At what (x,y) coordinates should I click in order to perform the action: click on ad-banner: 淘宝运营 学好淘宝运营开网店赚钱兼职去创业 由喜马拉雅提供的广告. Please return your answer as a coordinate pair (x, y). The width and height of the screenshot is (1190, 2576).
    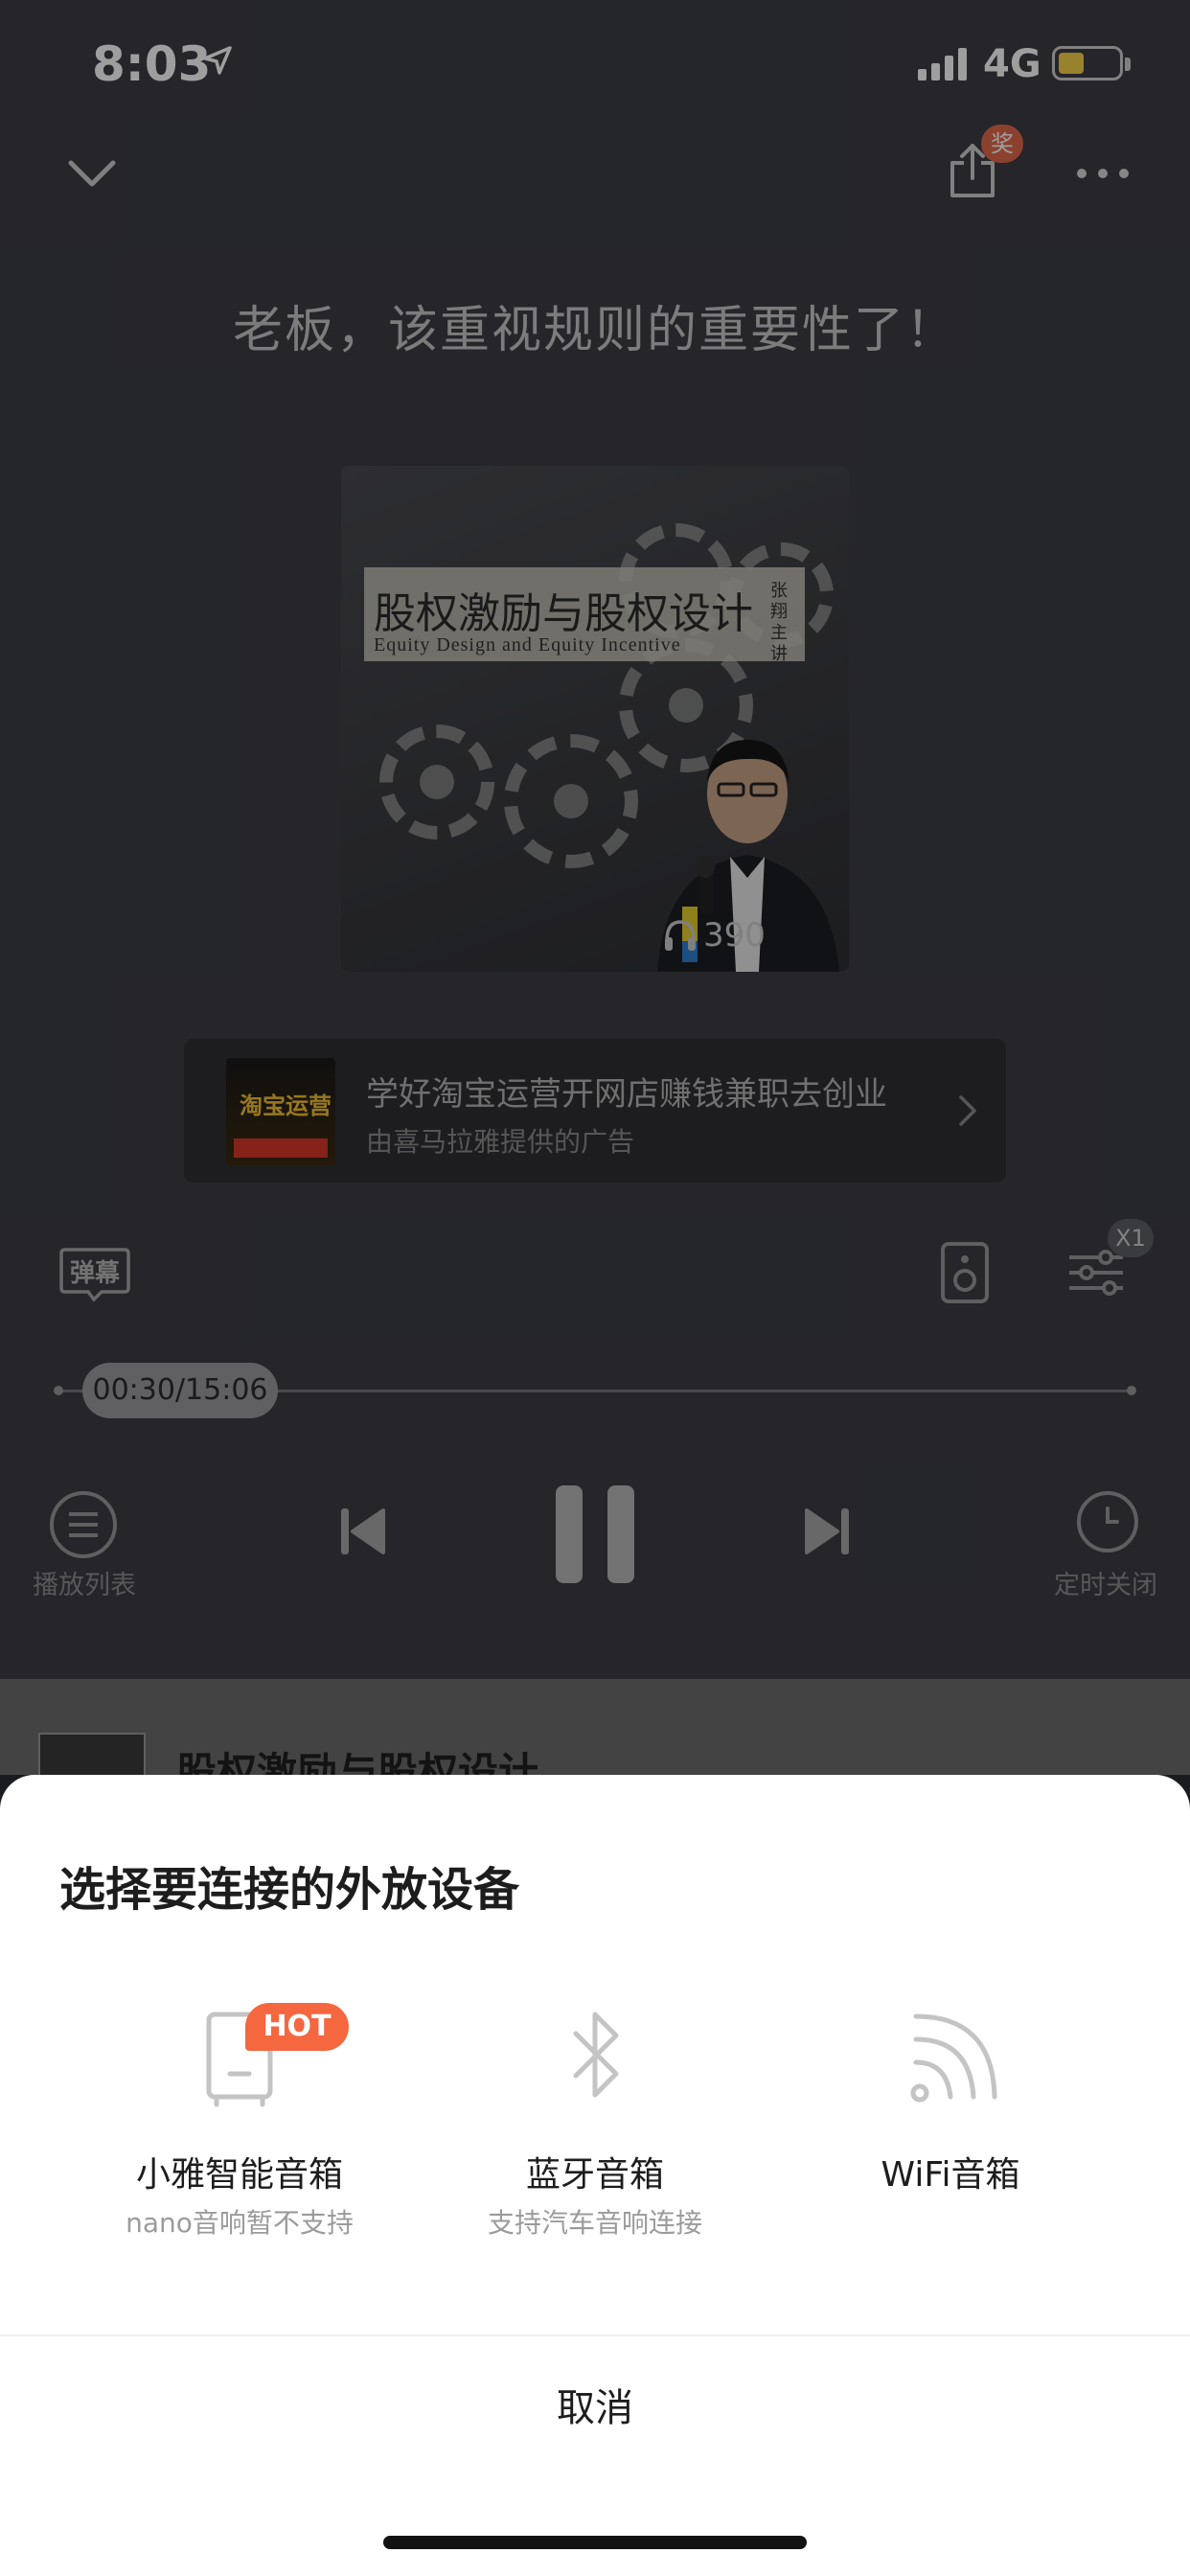
    Looking at the image, I should click on (595, 1111).